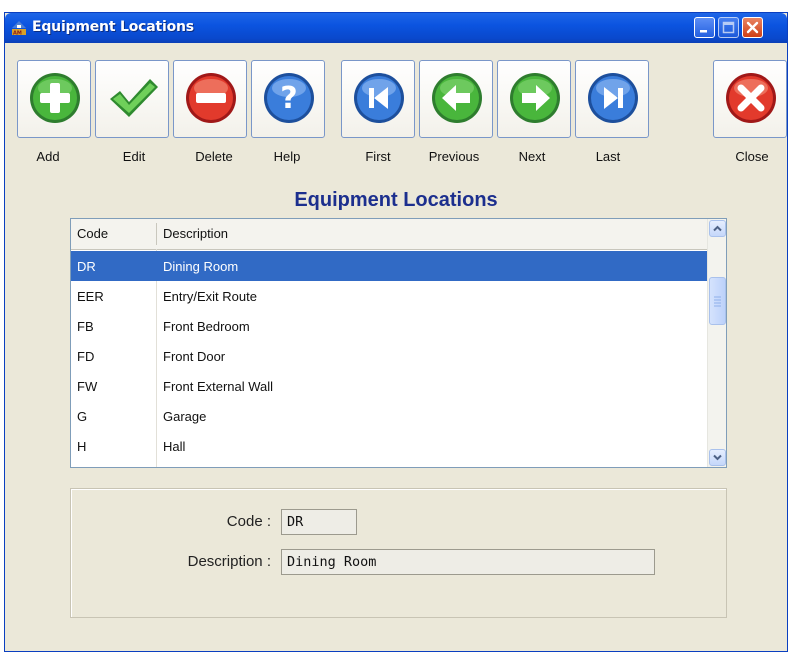 The image size is (788, 652). I want to click on delete-button, so click(210, 99).